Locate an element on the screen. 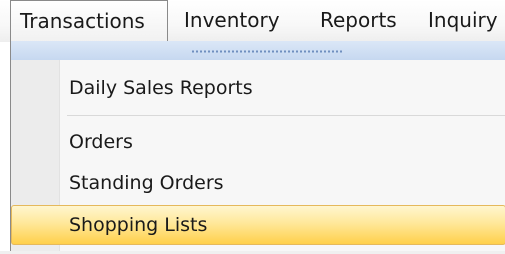 This screenshot has width=505, height=254. menu-transactions: Transactions is located at coordinates (89, 21).